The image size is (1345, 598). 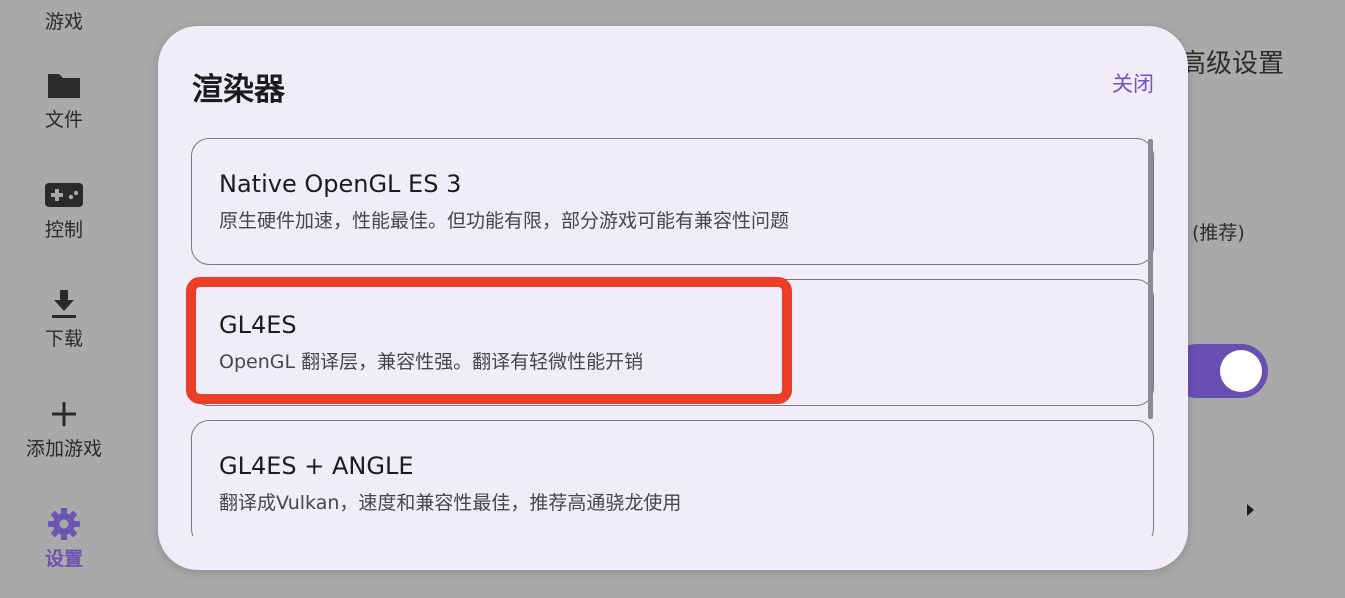 What do you see at coordinates (450, 503) in the screenshot?
I see `option-description: 翻译成Vulkan，速度和兼容性最佳，推荐高通骁龙使用` at bounding box center [450, 503].